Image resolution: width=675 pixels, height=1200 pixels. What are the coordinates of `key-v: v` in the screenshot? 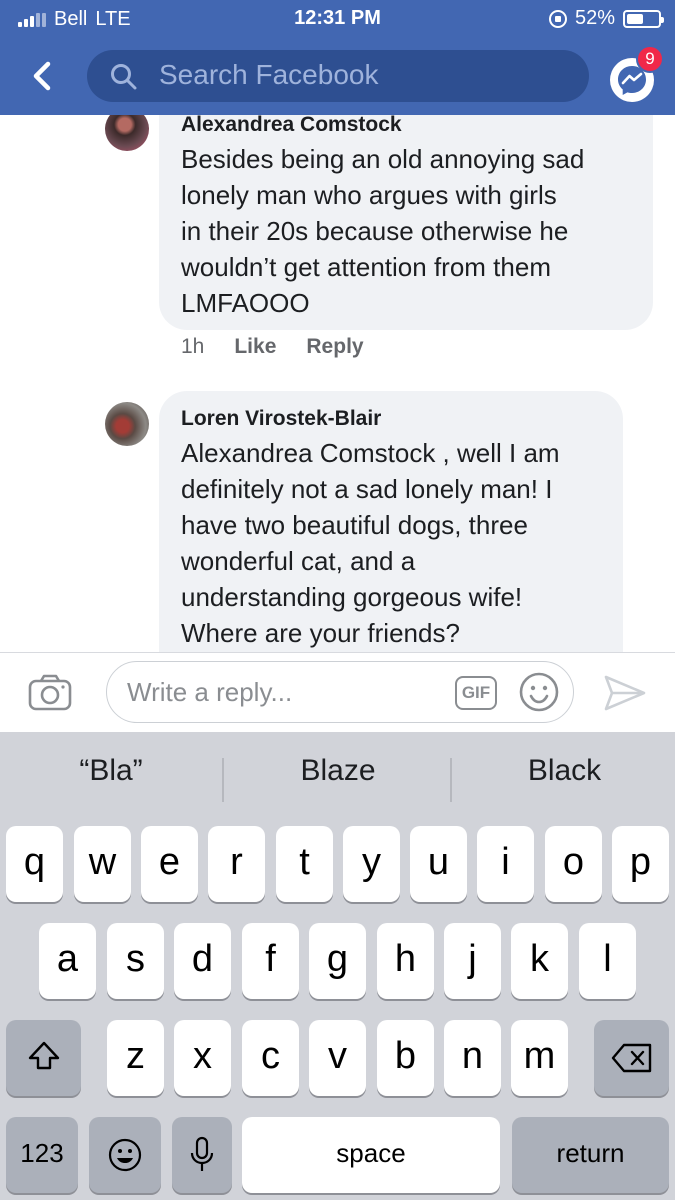 It's located at (337, 1058).